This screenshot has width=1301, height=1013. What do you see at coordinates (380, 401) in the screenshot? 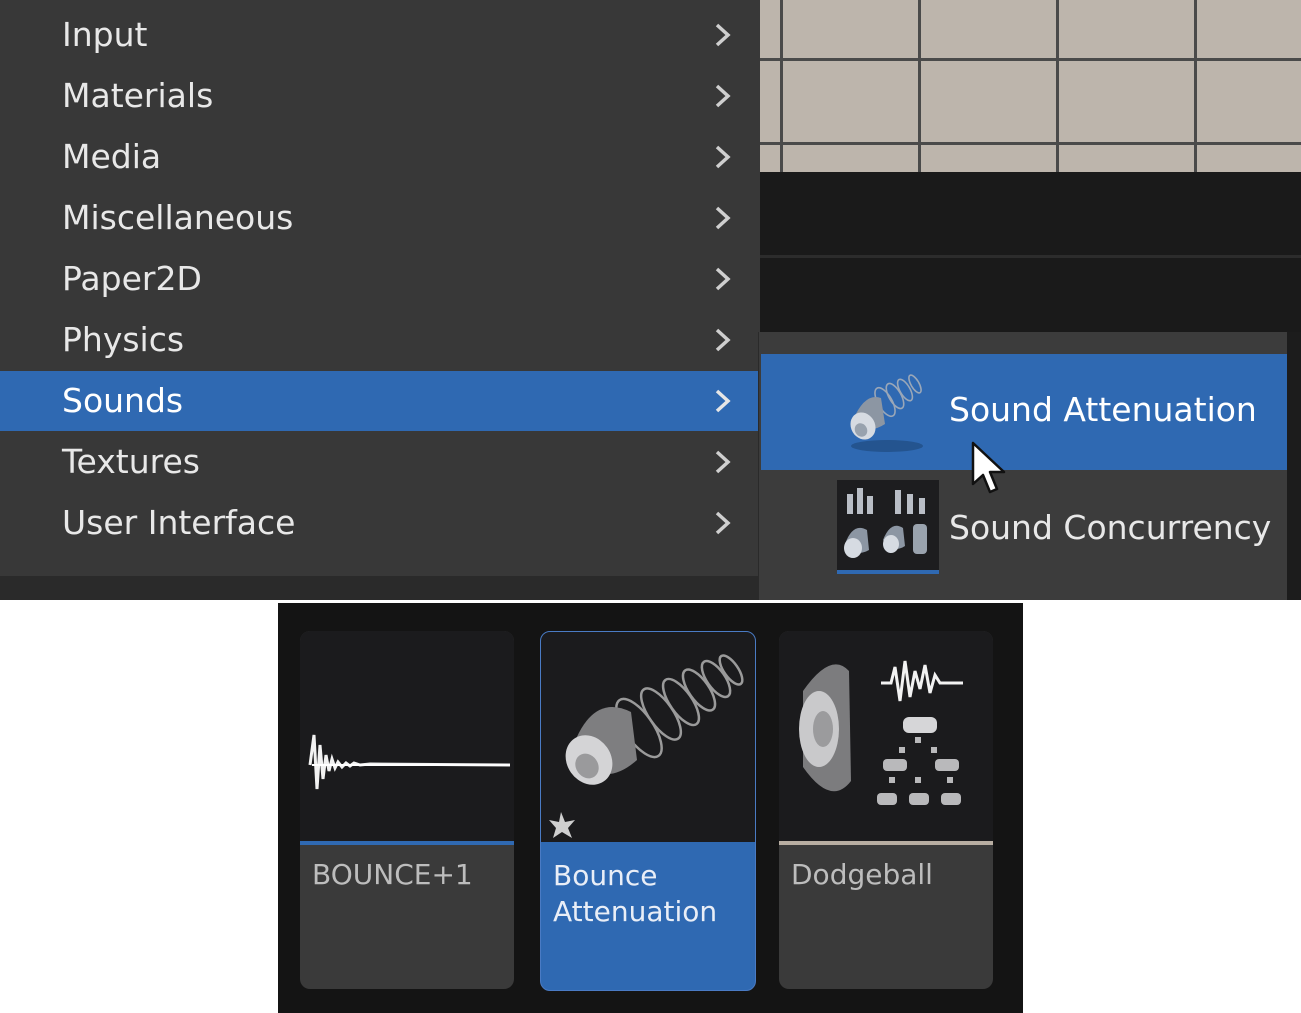
I see `menu-item-sounds: Sounds` at bounding box center [380, 401].